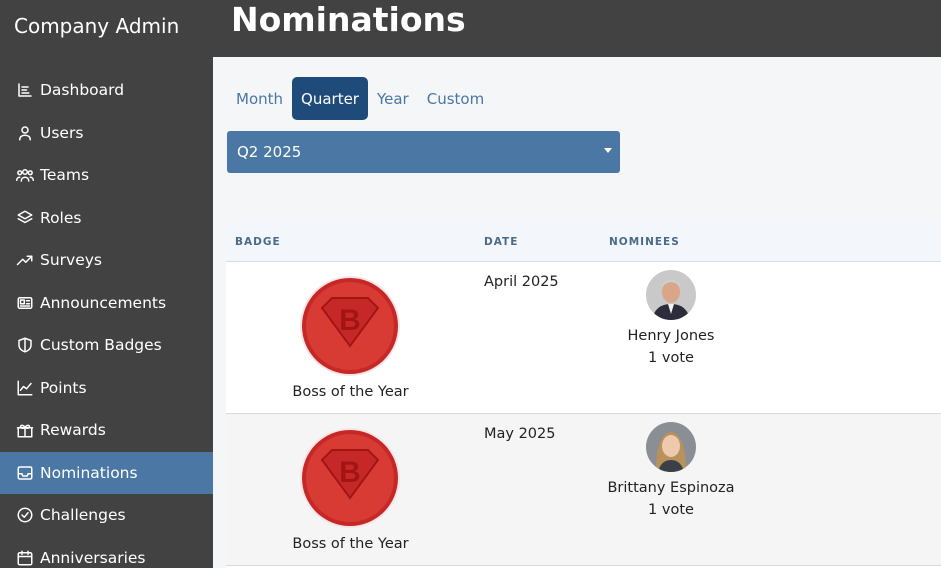  I want to click on caret-down-icon, so click(608, 150).